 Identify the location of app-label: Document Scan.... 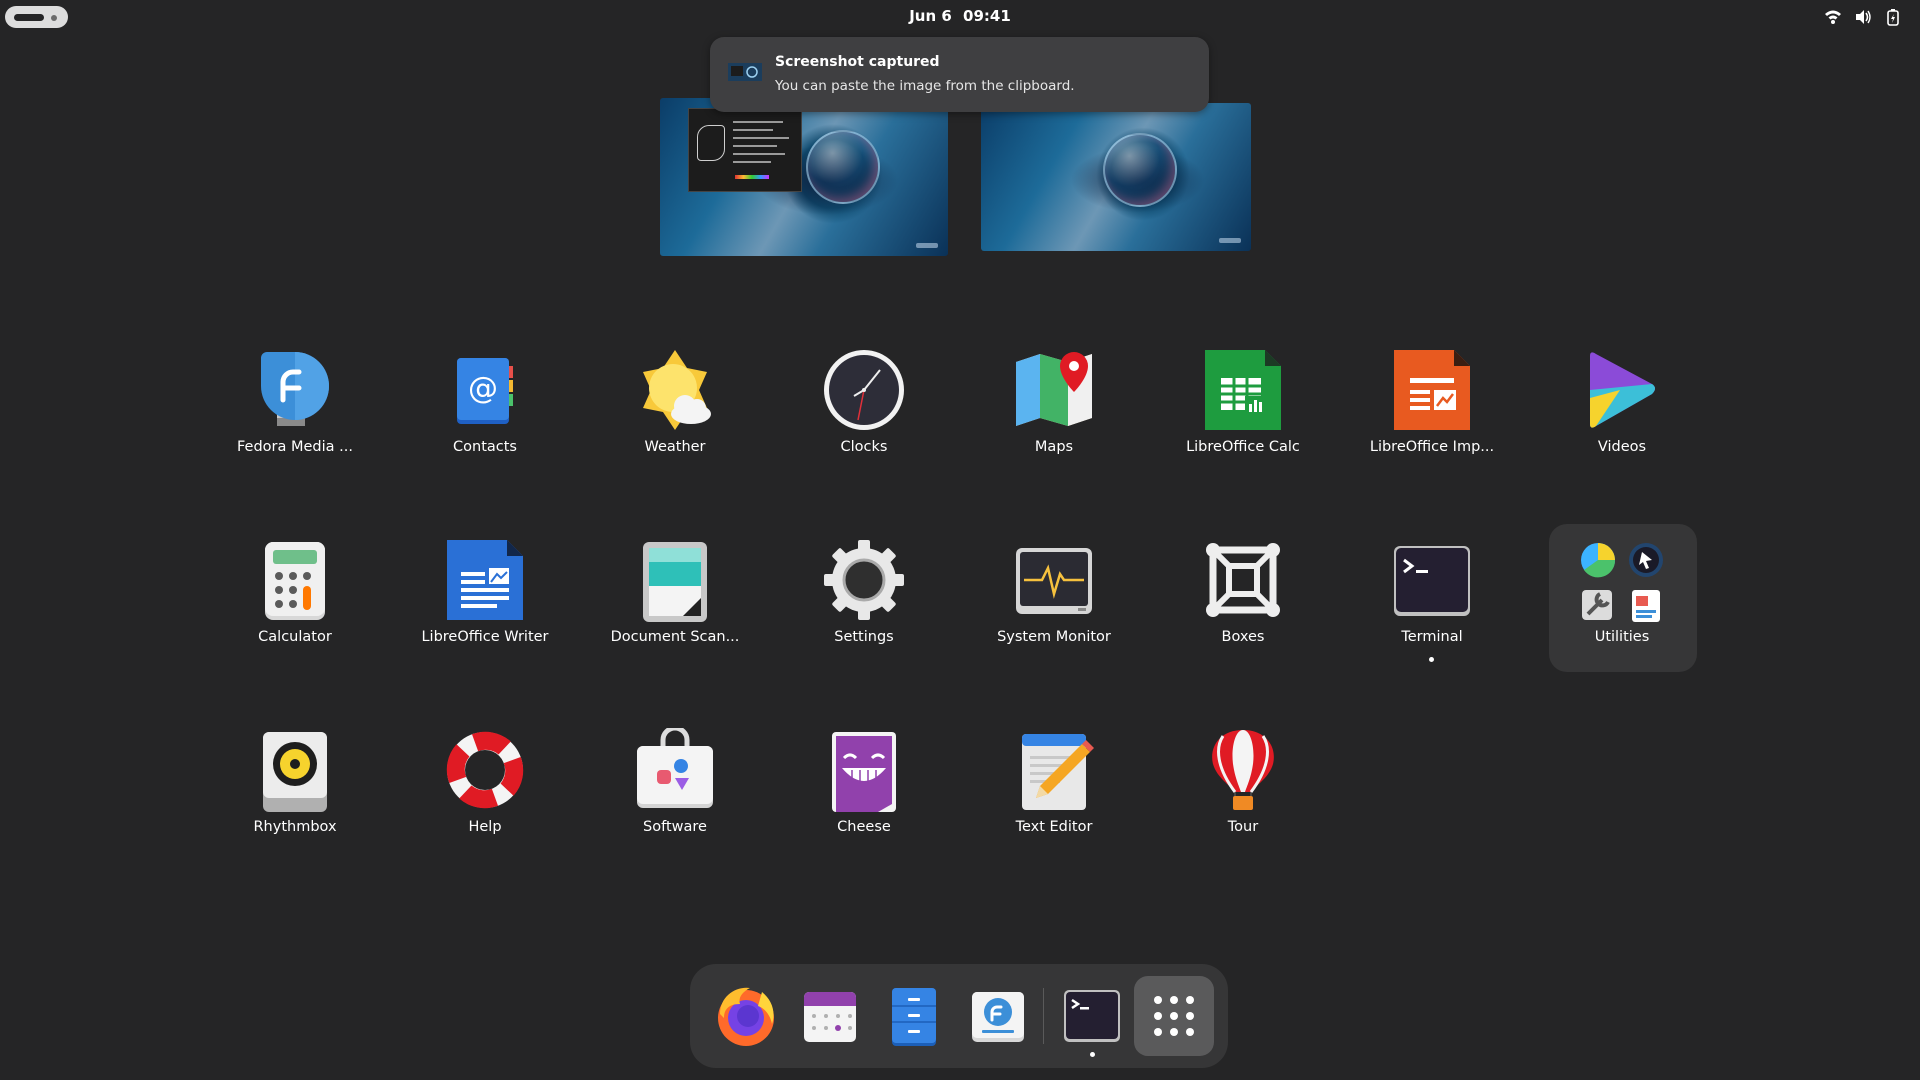
(675, 637).